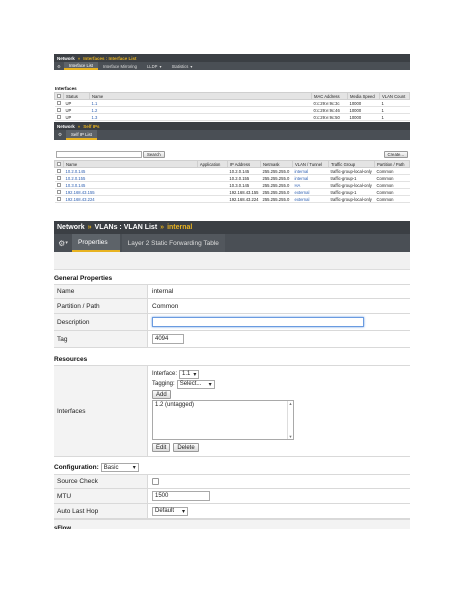 This screenshot has width=464, height=600. I want to click on column-header-status: Status, so click(76, 96).